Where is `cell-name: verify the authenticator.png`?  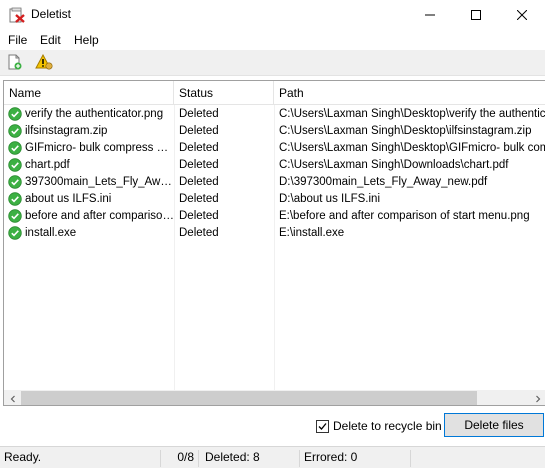
cell-name: verify the authenticator.png is located at coordinates (91, 114).